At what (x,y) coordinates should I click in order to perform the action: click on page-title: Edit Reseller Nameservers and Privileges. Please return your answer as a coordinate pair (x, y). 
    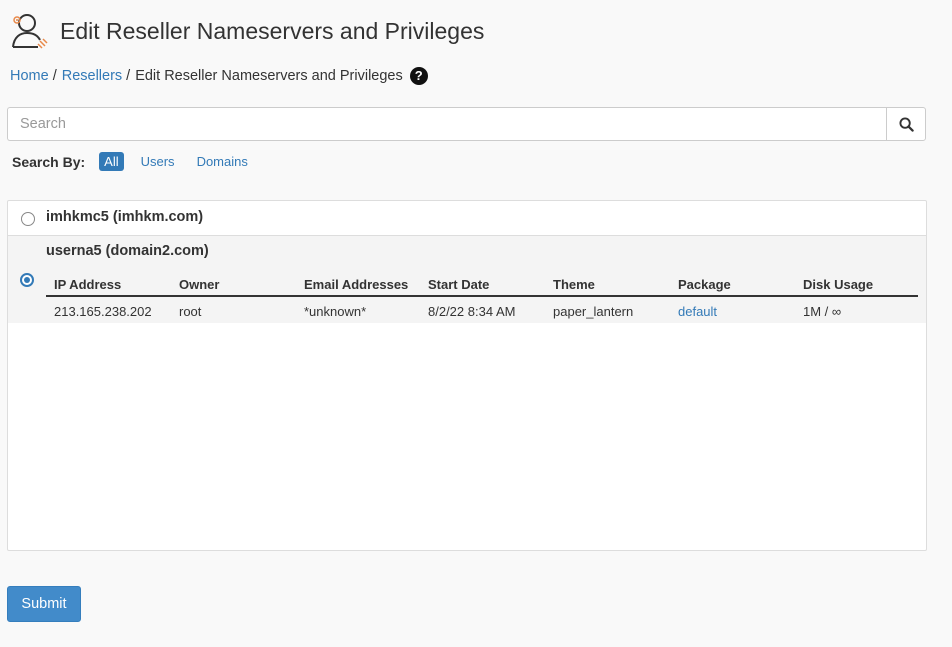
    Looking at the image, I should click on (272, 30).